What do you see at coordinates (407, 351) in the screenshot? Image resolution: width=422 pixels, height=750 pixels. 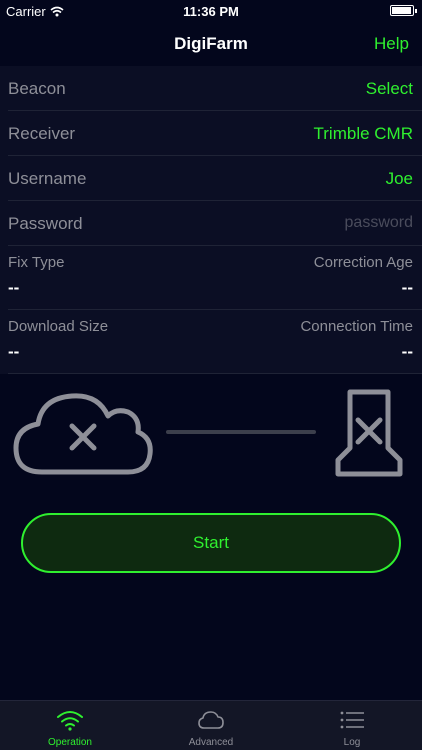 I see `connection-time-value: --` at bounding box center [407, 351].